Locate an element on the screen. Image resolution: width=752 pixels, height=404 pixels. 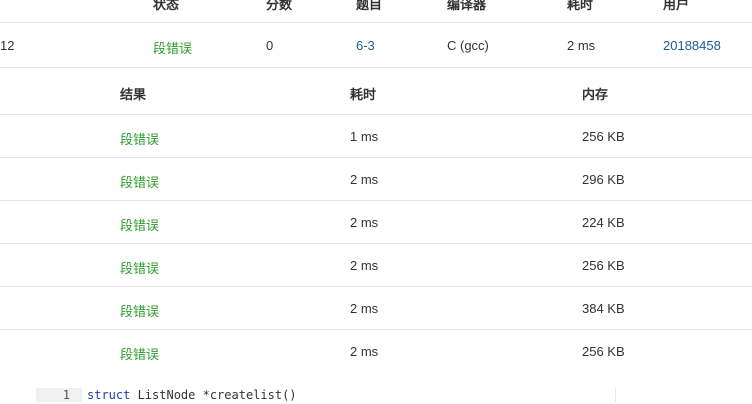
memory-cell: 296 KB is located at coordinates (603, 179).